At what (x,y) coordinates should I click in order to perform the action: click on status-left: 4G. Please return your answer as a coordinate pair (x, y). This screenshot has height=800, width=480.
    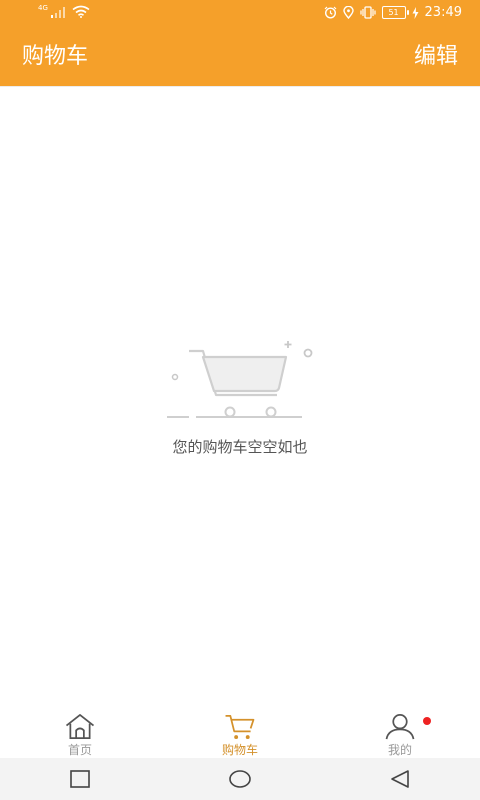
    Looking at the image, I should click on (64, 11).